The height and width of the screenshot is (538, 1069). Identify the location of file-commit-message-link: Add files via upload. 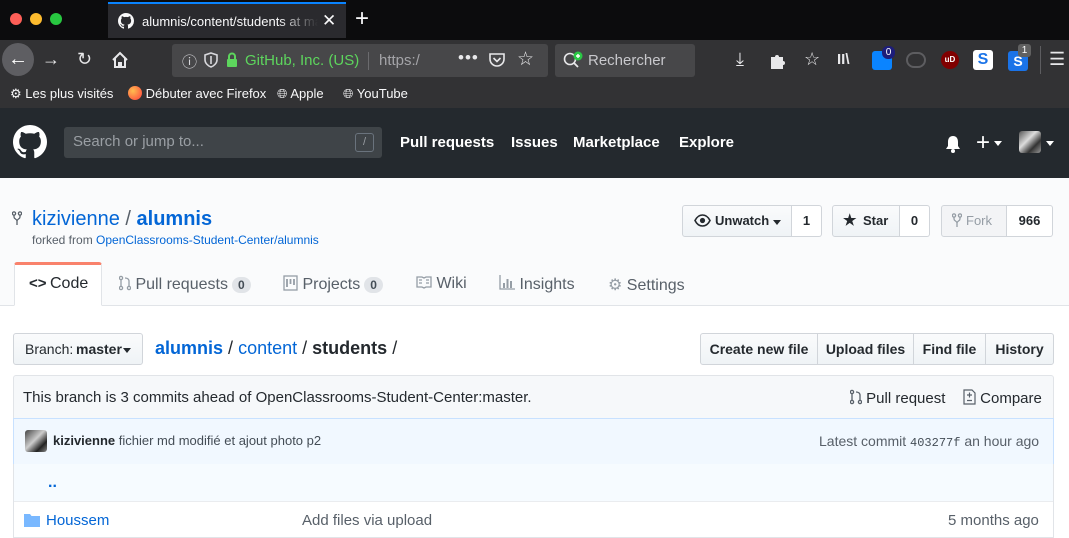
(367, 520).